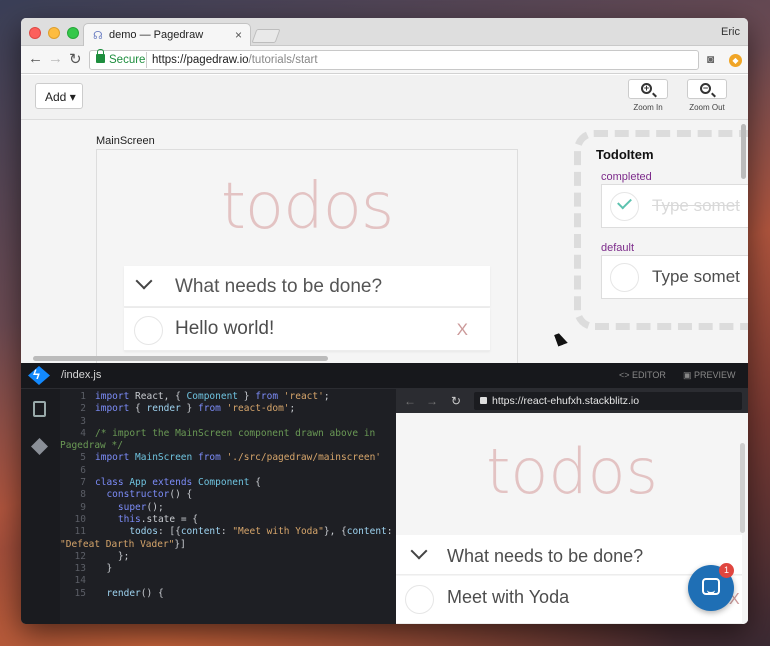 The image size is (770, 646). Describe the element at coordinates (238, 35) in the screenshot. I see `close-tab-icon: ×` at that location.